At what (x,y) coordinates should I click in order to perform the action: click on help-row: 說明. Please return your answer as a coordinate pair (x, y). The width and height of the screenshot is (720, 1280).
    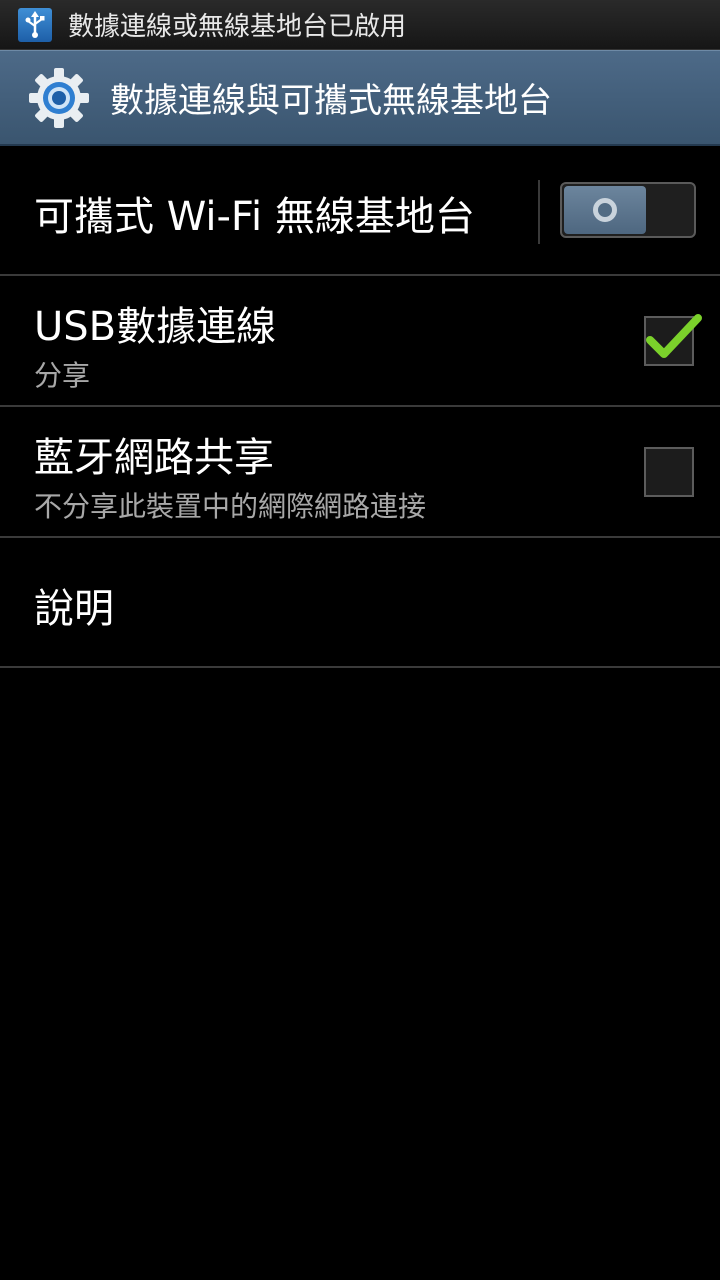
    Looking at the image, I should click on (360, 603).